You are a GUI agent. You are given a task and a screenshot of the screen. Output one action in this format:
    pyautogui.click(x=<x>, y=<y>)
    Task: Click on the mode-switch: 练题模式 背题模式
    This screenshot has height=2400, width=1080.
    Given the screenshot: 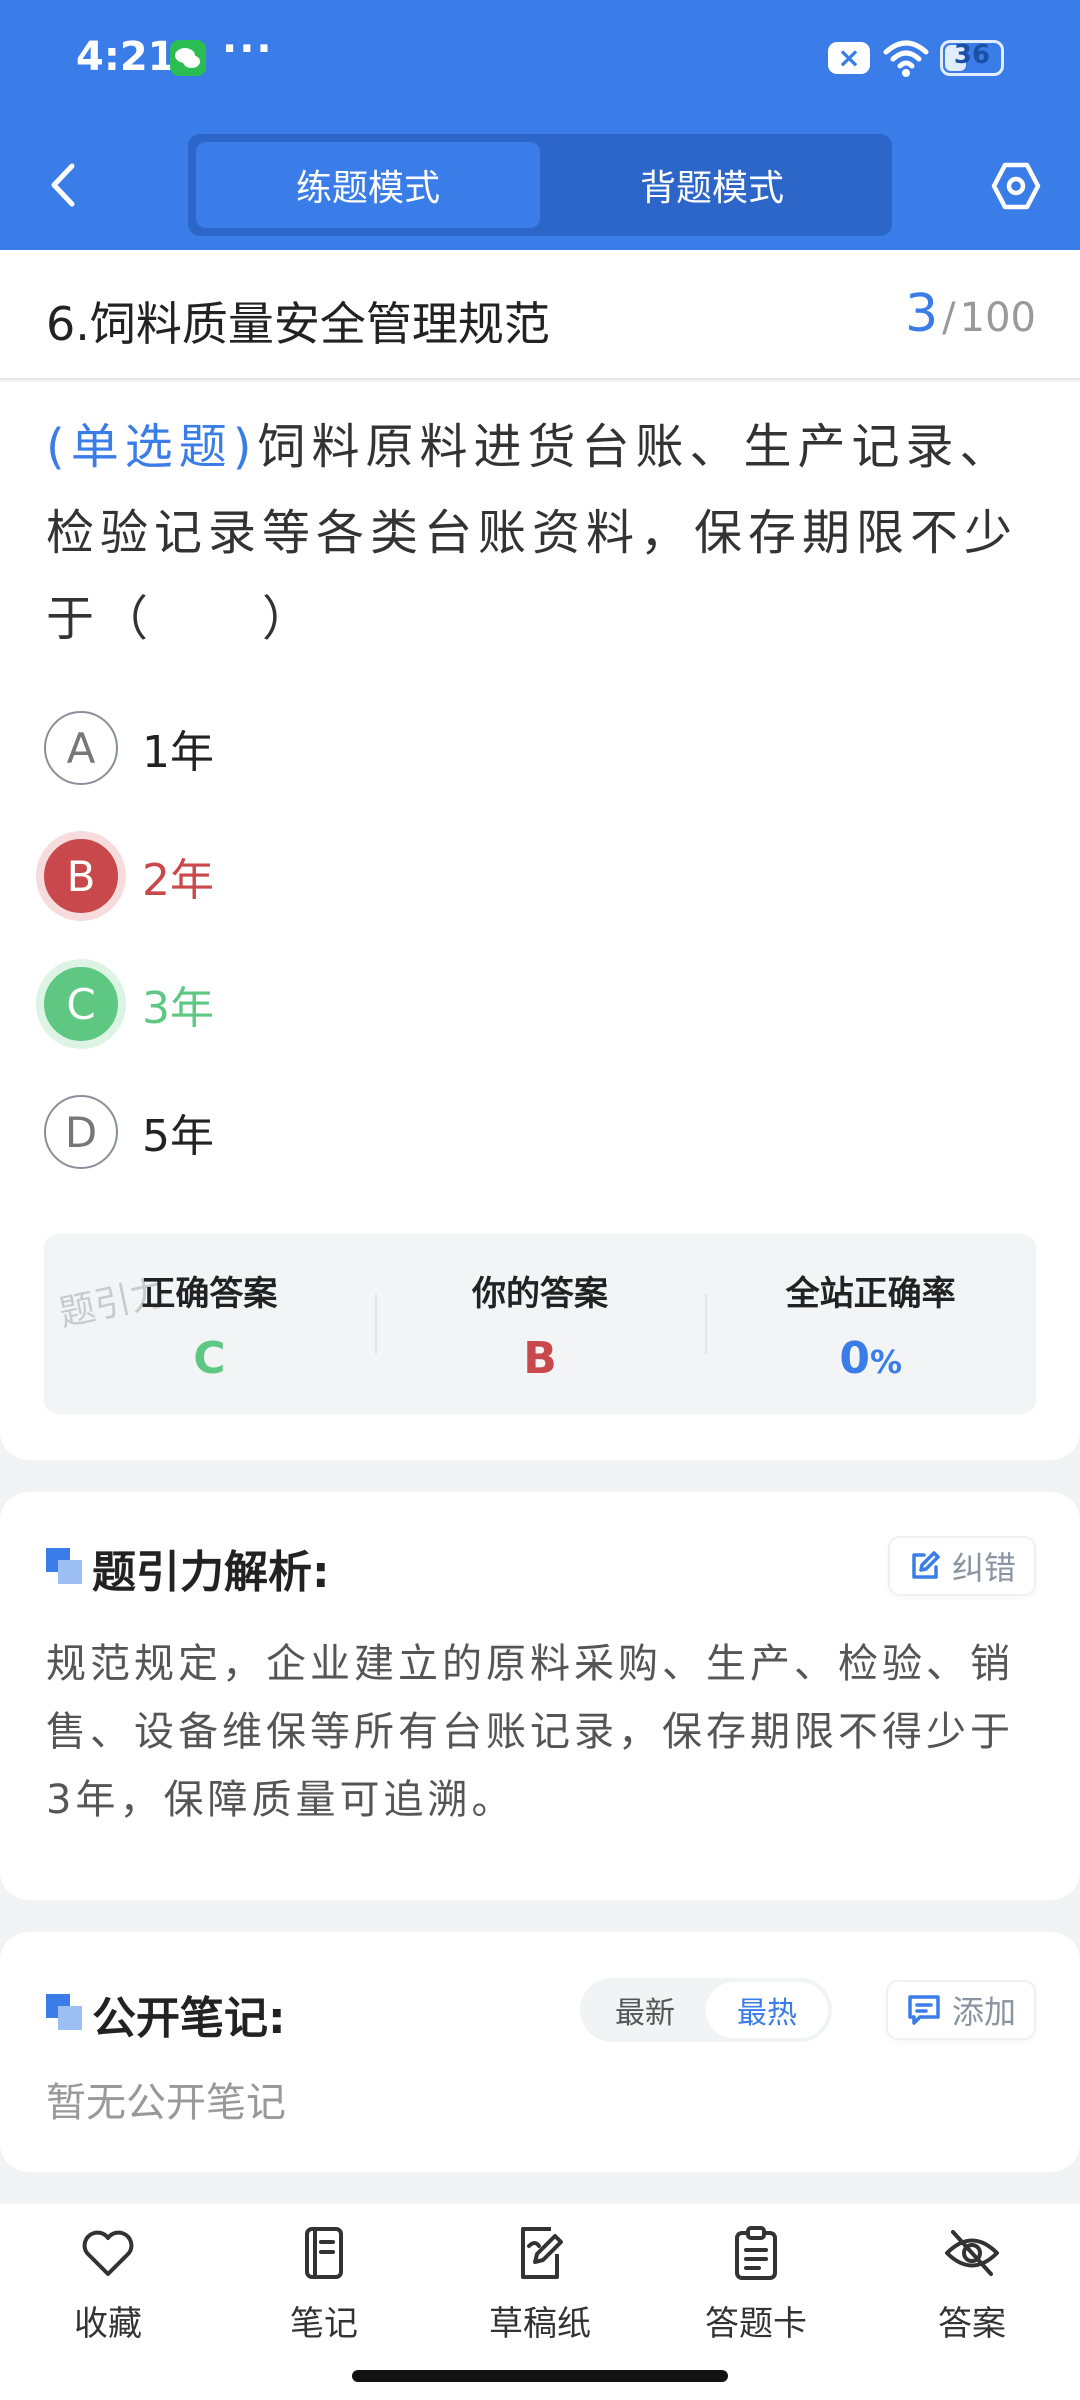 What is the action you would take?
    pyautogui.click(x=540, y=185)
    